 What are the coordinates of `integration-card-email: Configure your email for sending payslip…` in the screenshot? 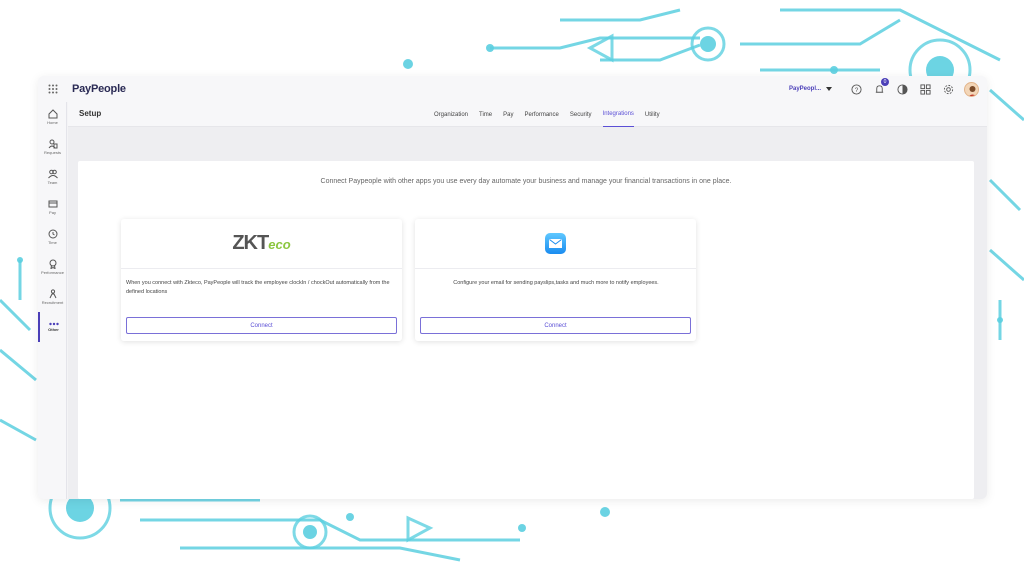 It's located at (555, 280).